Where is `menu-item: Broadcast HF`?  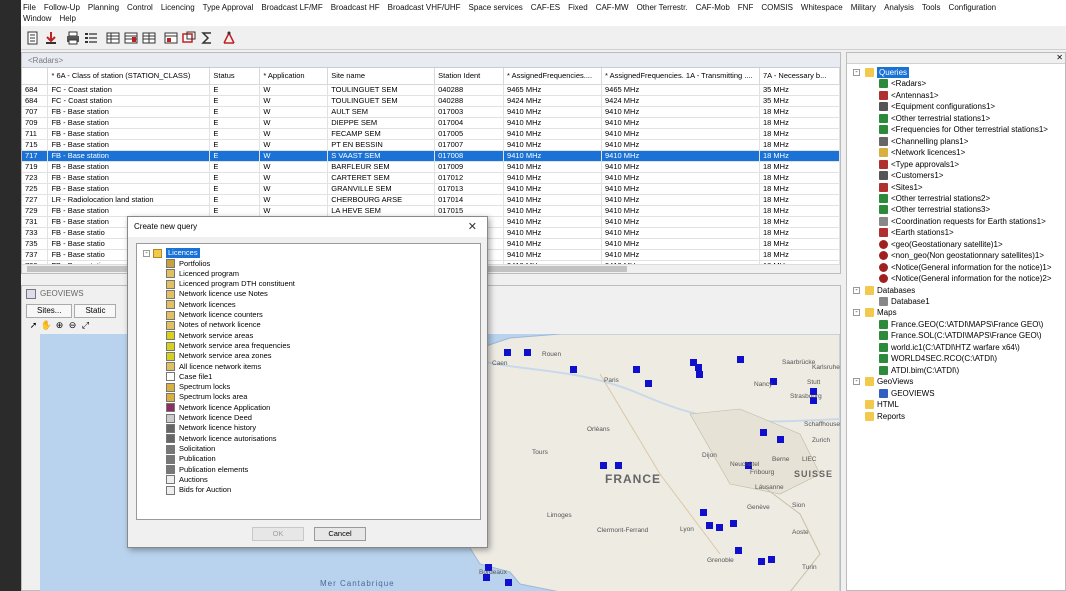
menu-item: Broadcast HF is located at coordinates (355, 7).